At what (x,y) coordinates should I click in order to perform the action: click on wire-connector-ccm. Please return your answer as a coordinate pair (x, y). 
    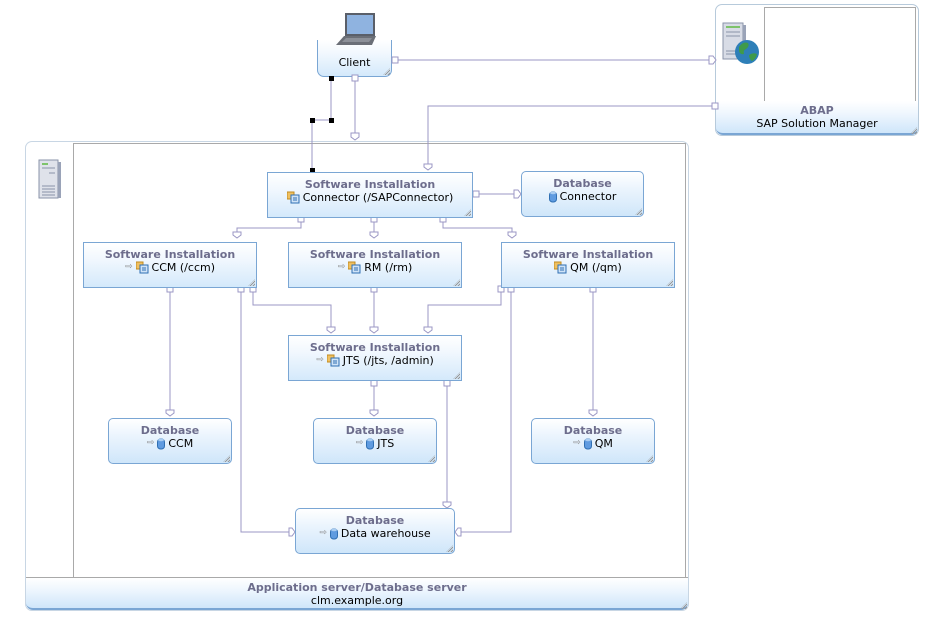
    Looking at the image, I should click on (269, 228).